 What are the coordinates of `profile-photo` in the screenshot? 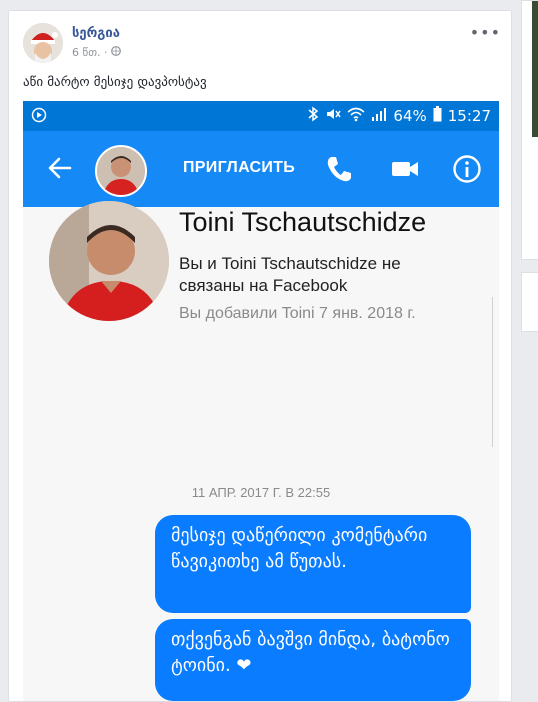 It's located at (109, 261).